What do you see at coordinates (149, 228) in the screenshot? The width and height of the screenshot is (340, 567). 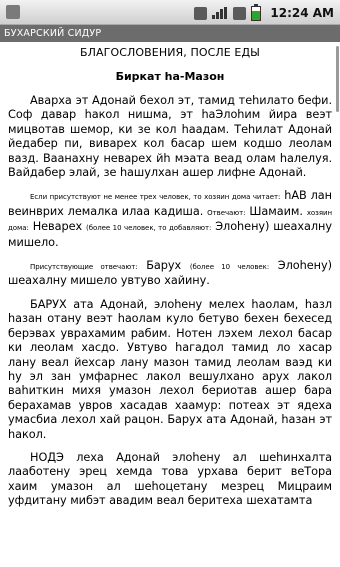 I see `instruction-text: (более 10 человек, то добавляют:` at bounding box center [149, 228].